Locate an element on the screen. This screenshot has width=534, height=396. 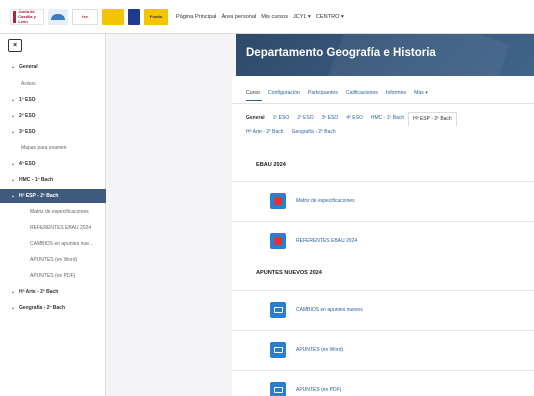
sidebar-item-avisos: Avisos is located at coordinates (53, 84).